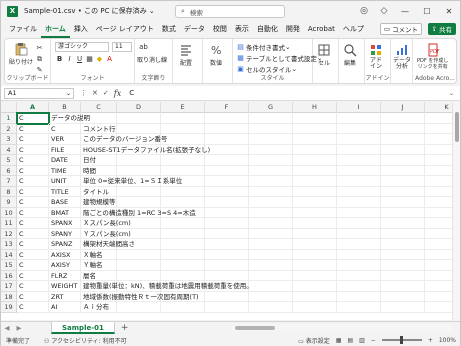 The image size is (461, 346). What do you see at coordinates (125, 29) in the screenshot?
I see `tab-page-layout: ページ レイアウト` at bounding box center [125, 29].